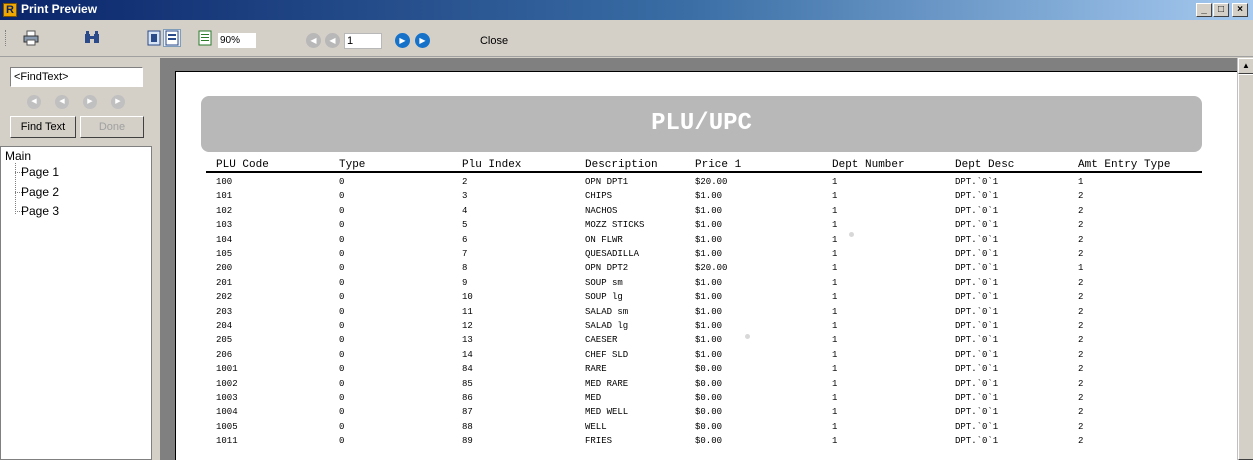 The height and width of the screenshot is (460, 1253). Describe the element at coordinates (313, 40) in the screenshot. I see `first-page-icon: ◀` at that location.